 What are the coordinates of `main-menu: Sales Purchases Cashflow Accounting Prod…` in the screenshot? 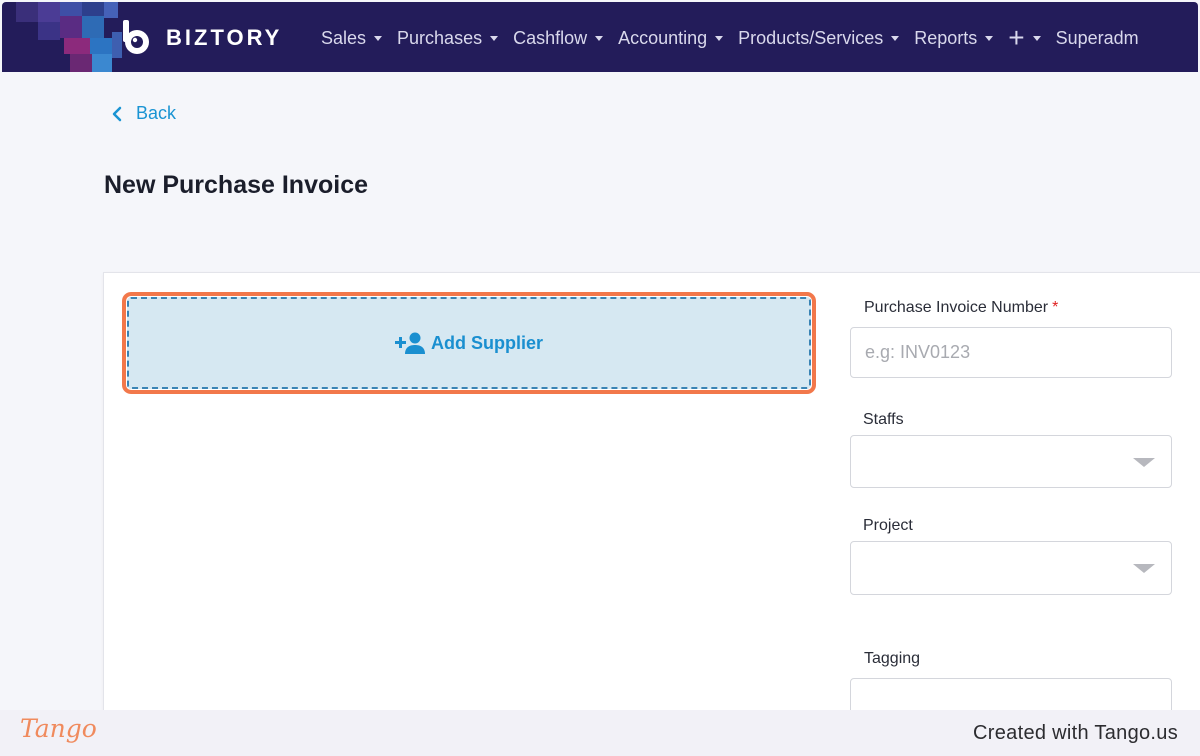 It's located at (737, 38).